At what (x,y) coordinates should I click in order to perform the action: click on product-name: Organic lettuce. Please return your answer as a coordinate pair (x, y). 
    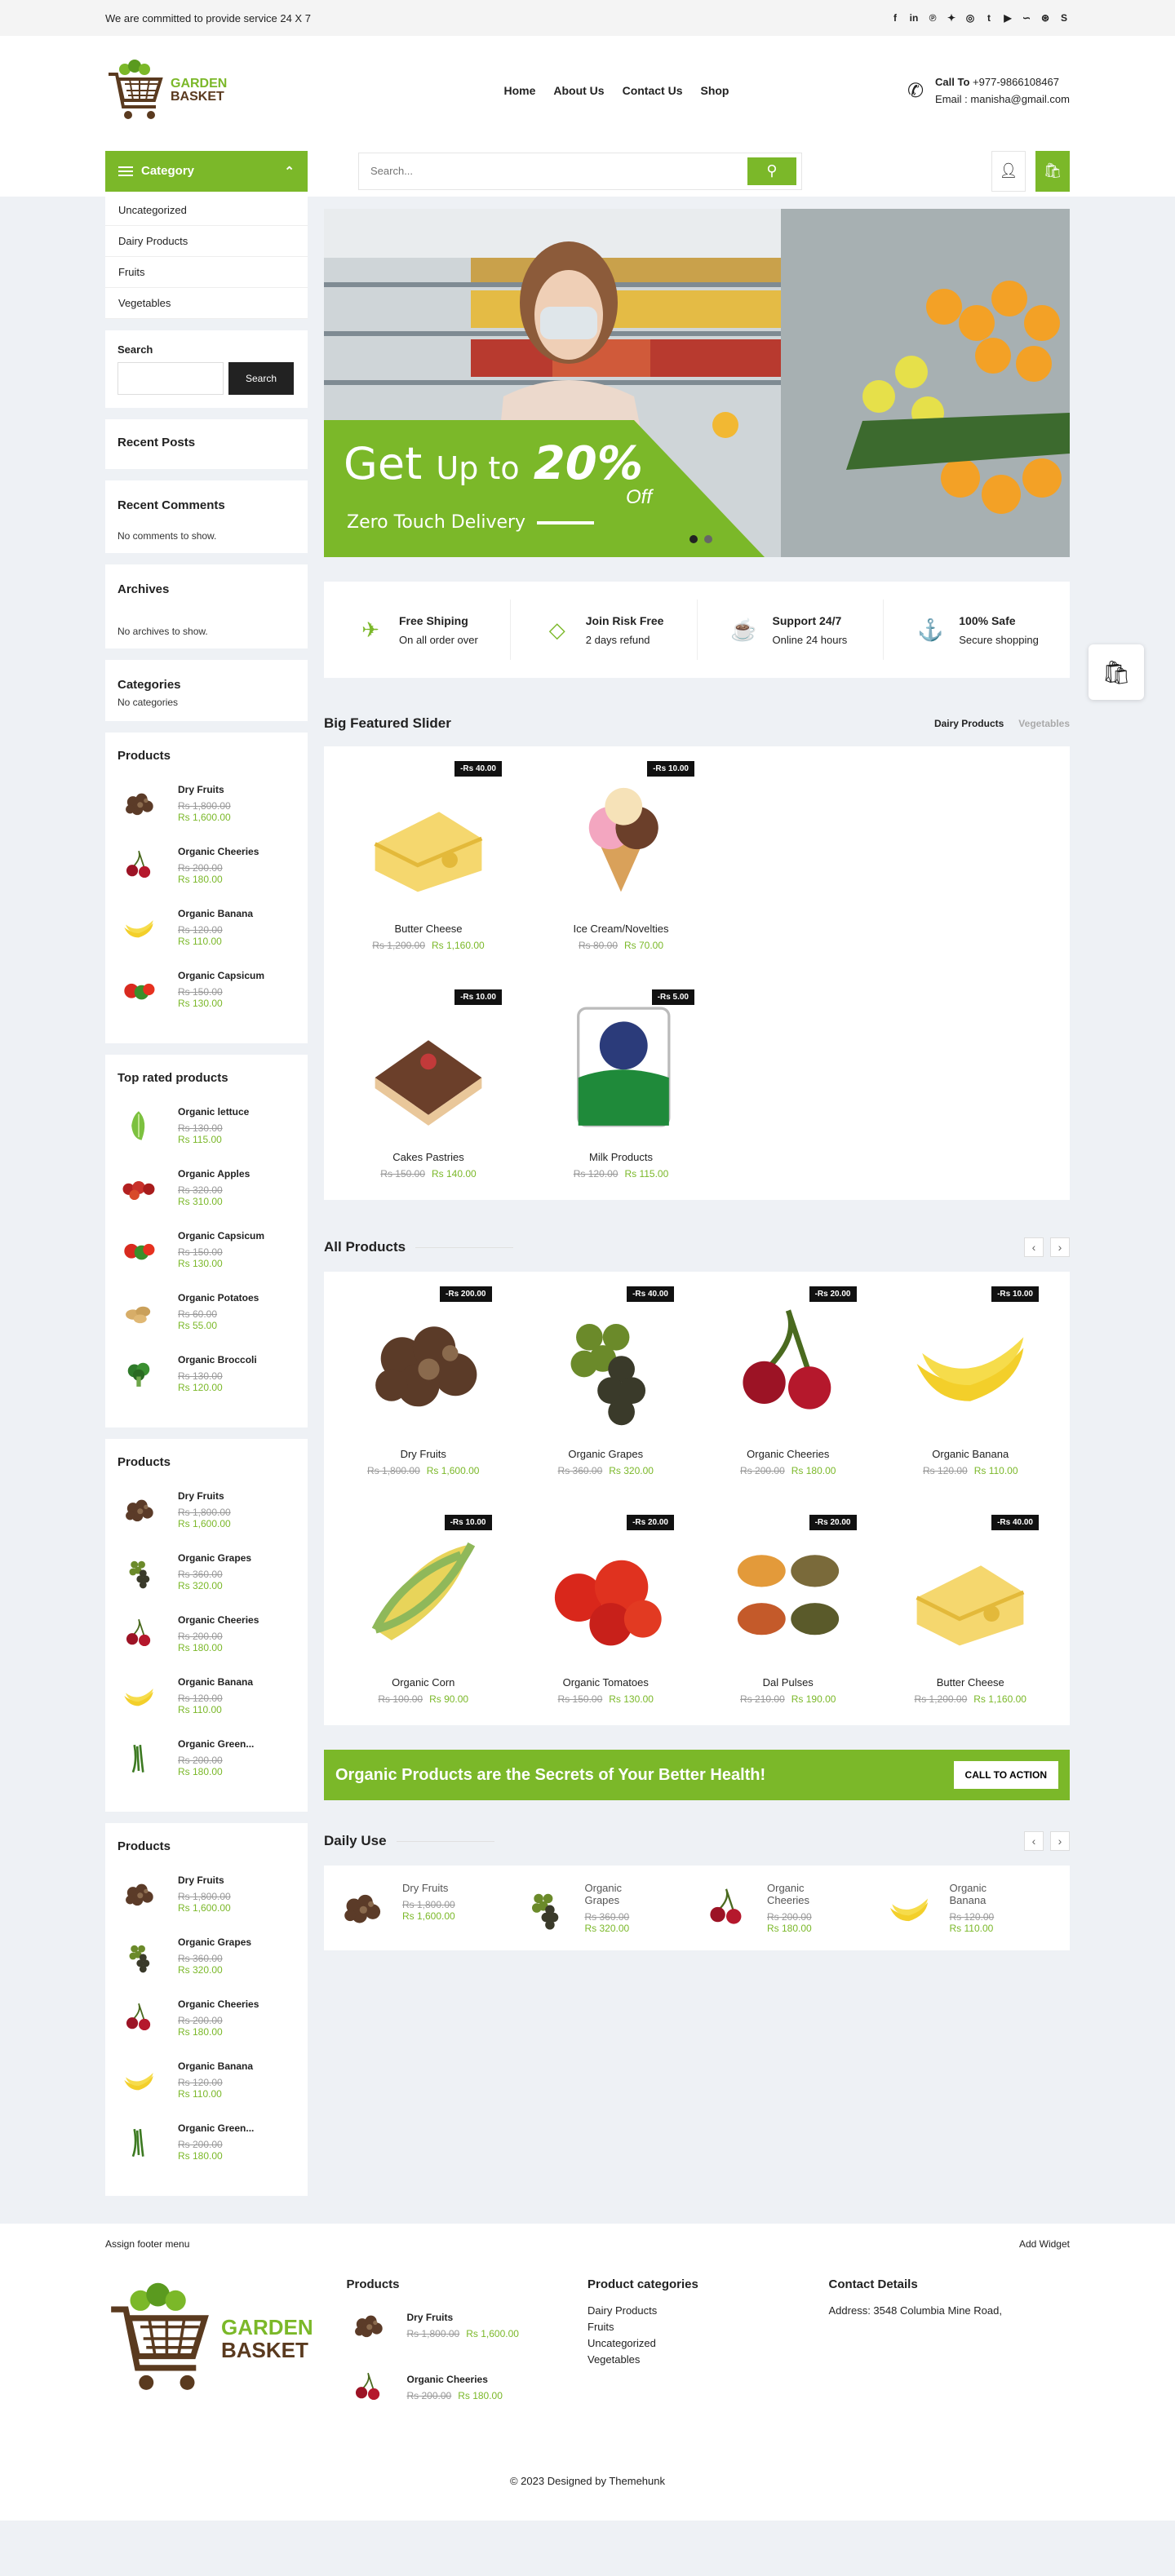
    Looking at the image, I should click on (213, 1112).